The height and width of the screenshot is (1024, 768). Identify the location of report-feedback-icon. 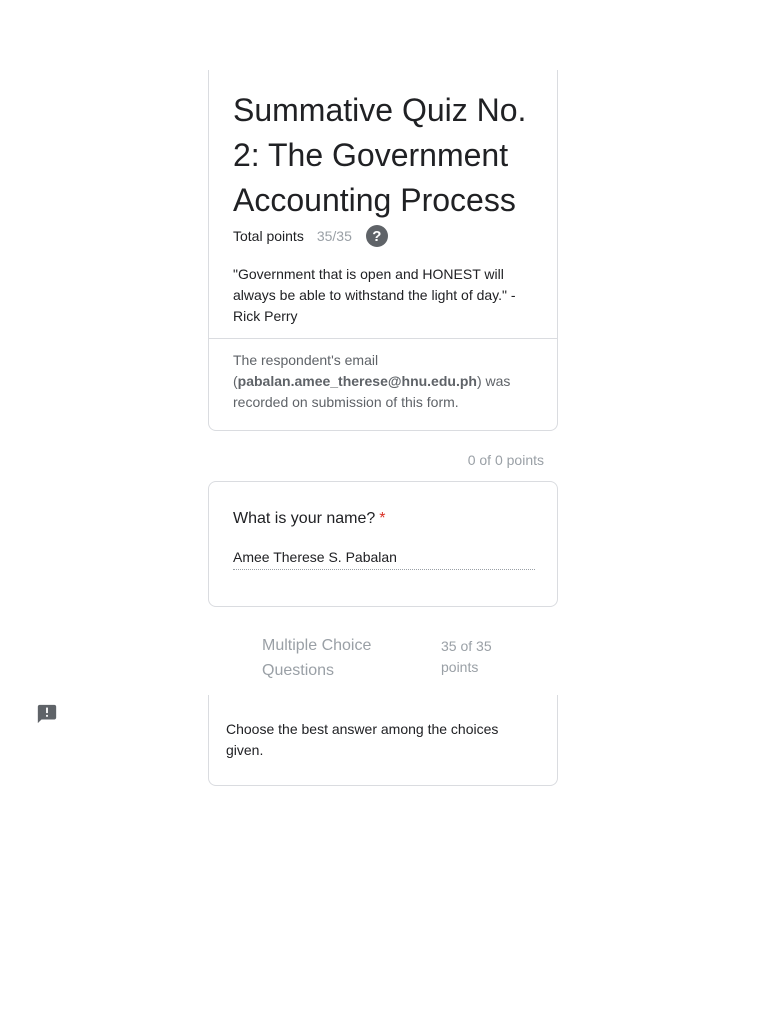
(47, 714).